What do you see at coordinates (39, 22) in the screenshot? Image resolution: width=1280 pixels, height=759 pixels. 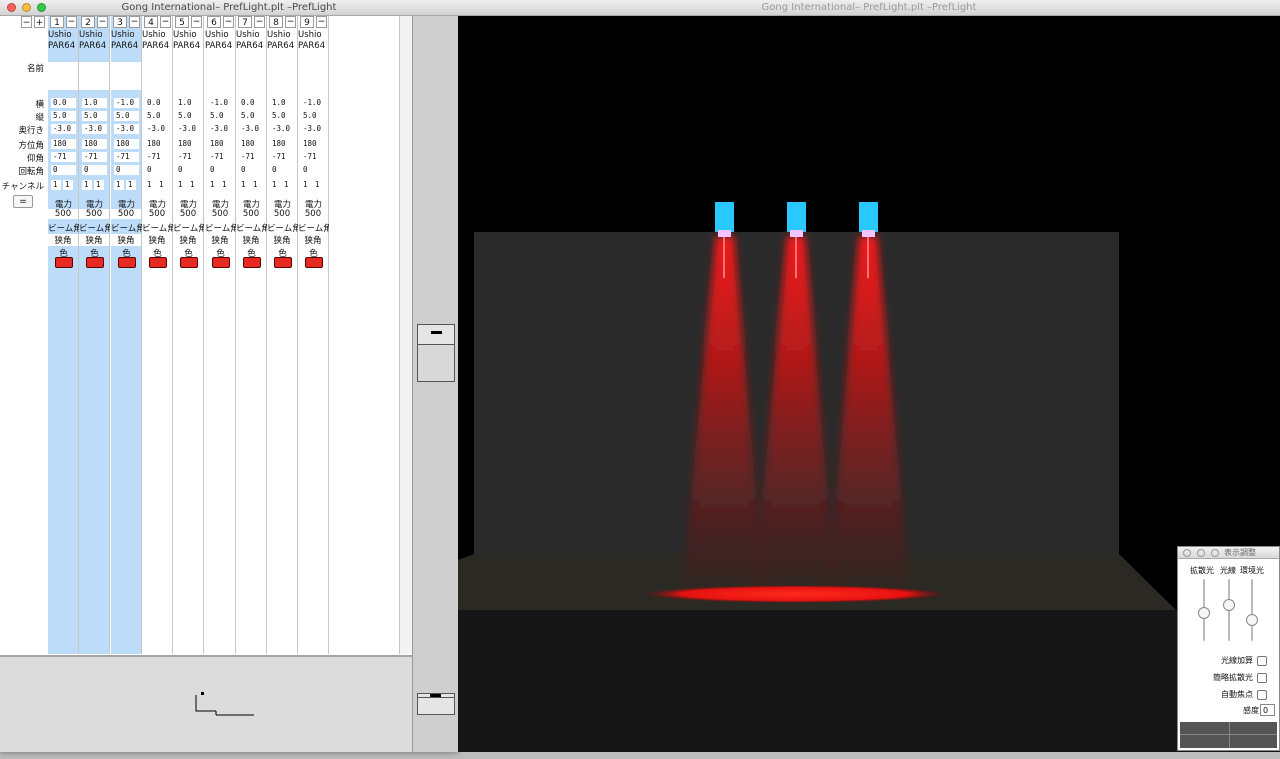 I see `add-column-button: +` at bounding box center [39, 22].